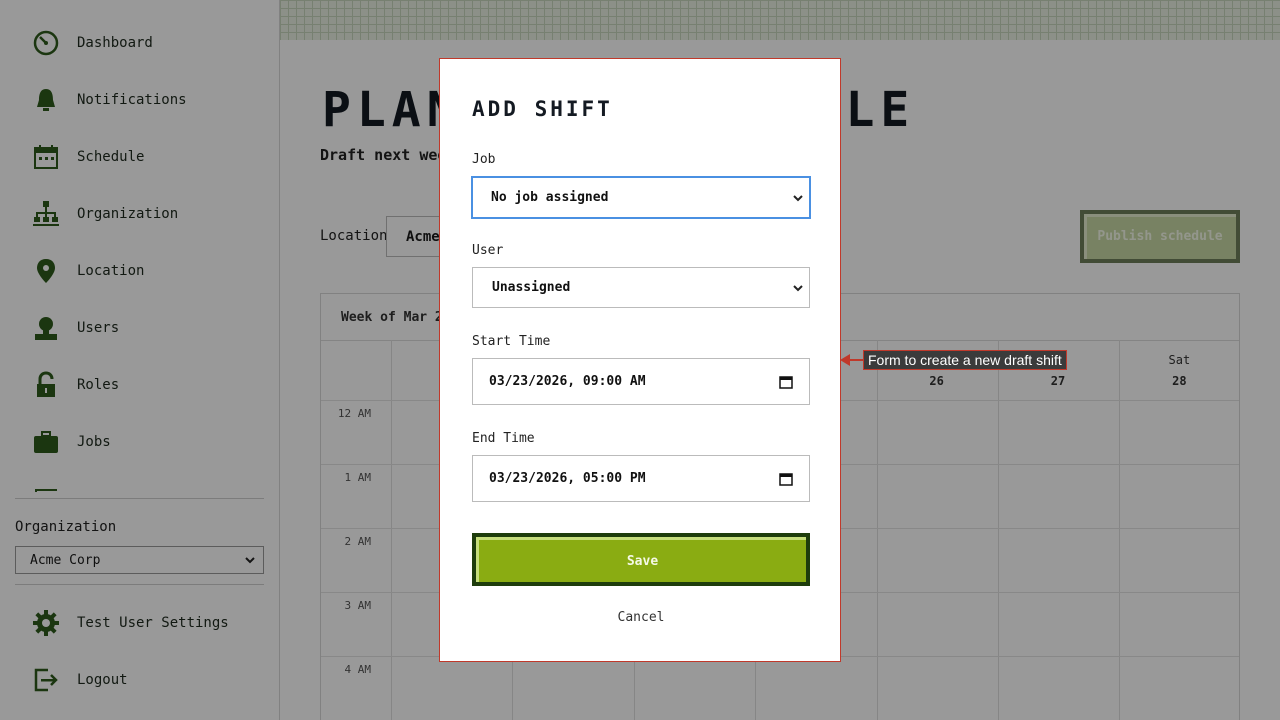  I want to click on job-select-value: No job assigned, so click(550, 197).